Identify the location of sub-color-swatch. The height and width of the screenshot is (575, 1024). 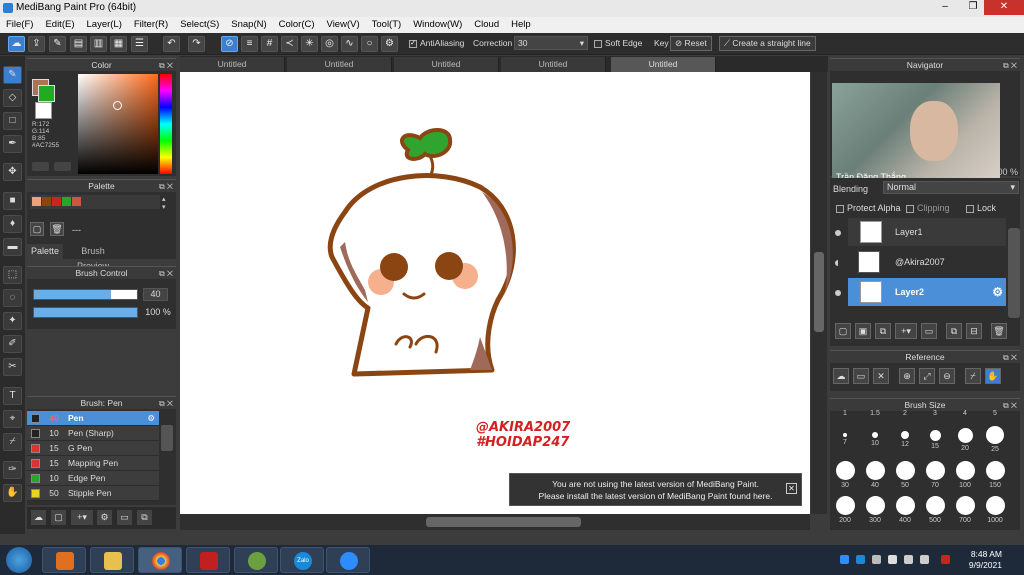
(46, 93).